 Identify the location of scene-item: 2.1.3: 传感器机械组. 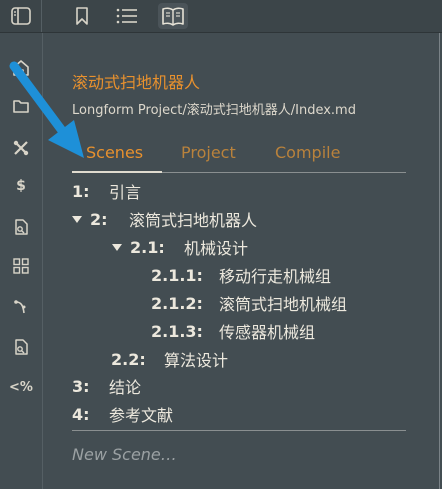
(233, 331).